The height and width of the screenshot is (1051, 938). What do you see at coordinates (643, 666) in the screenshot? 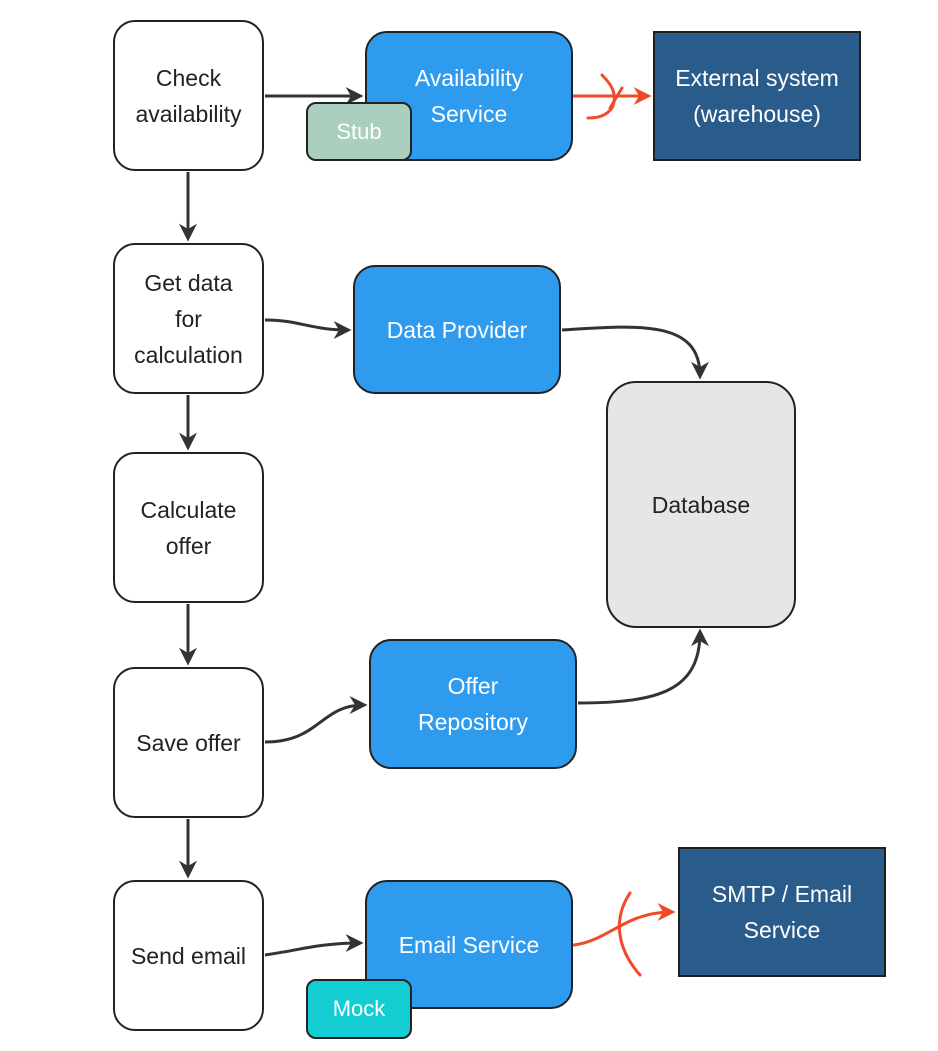
I see `edge-offerrepo-to-database` at bounding box center [643, 666].